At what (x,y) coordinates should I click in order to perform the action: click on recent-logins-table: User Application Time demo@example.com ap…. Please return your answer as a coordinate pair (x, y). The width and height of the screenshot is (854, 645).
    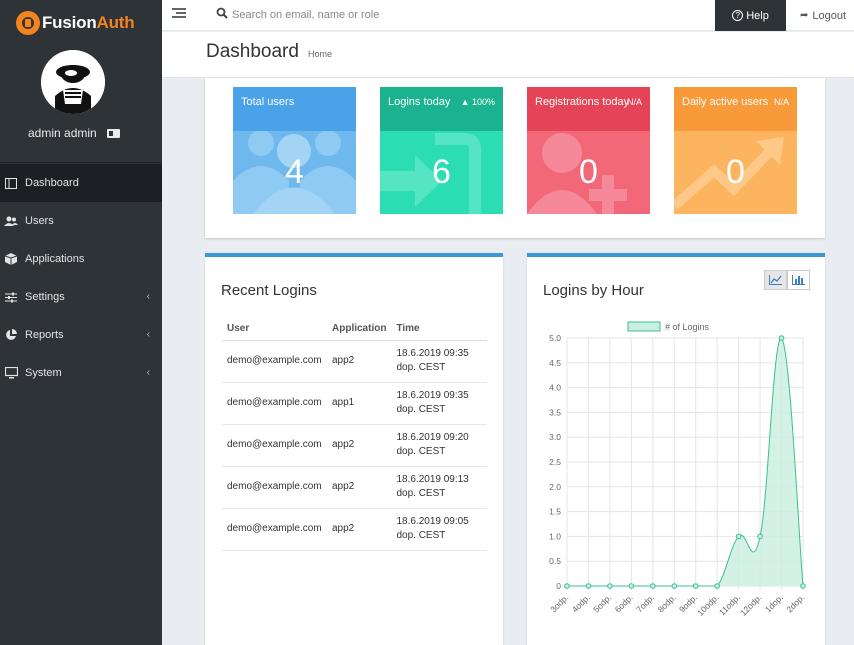
    Looking at the image, I should click on (354, 434).